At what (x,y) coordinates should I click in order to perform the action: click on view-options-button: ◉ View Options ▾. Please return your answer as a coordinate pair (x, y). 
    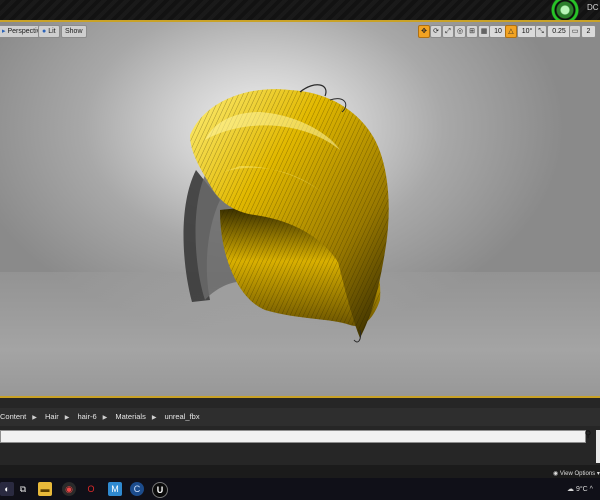
    Looking at the image, I should click on (576, 473).